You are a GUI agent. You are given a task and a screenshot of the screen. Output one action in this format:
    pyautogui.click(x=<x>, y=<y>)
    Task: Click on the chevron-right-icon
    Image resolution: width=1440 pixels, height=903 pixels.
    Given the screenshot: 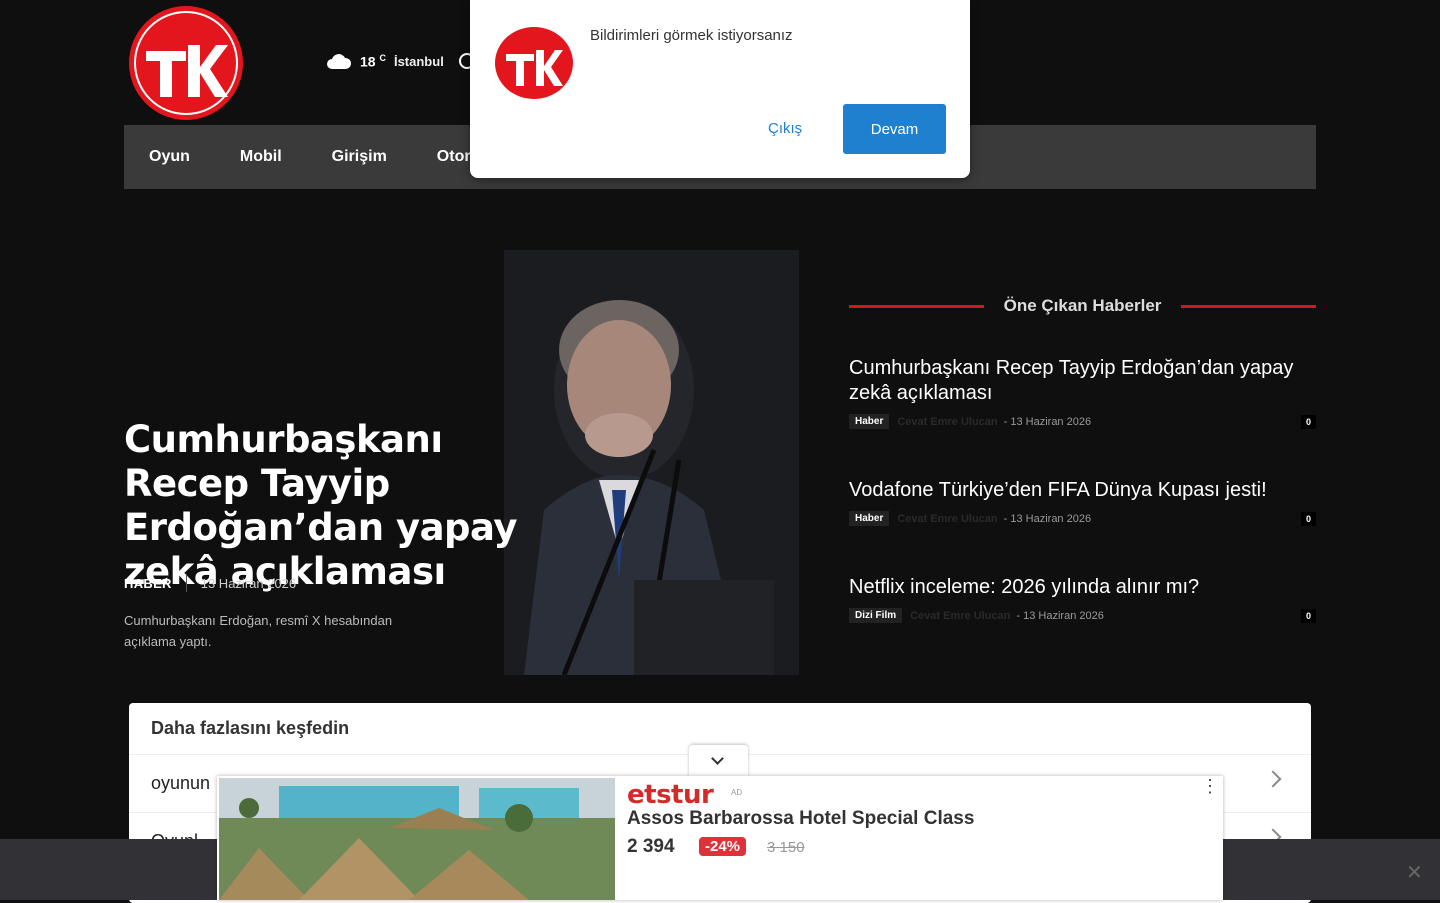 What is the action you would take?
    pyautogui.click(x=1273, y=779)
    